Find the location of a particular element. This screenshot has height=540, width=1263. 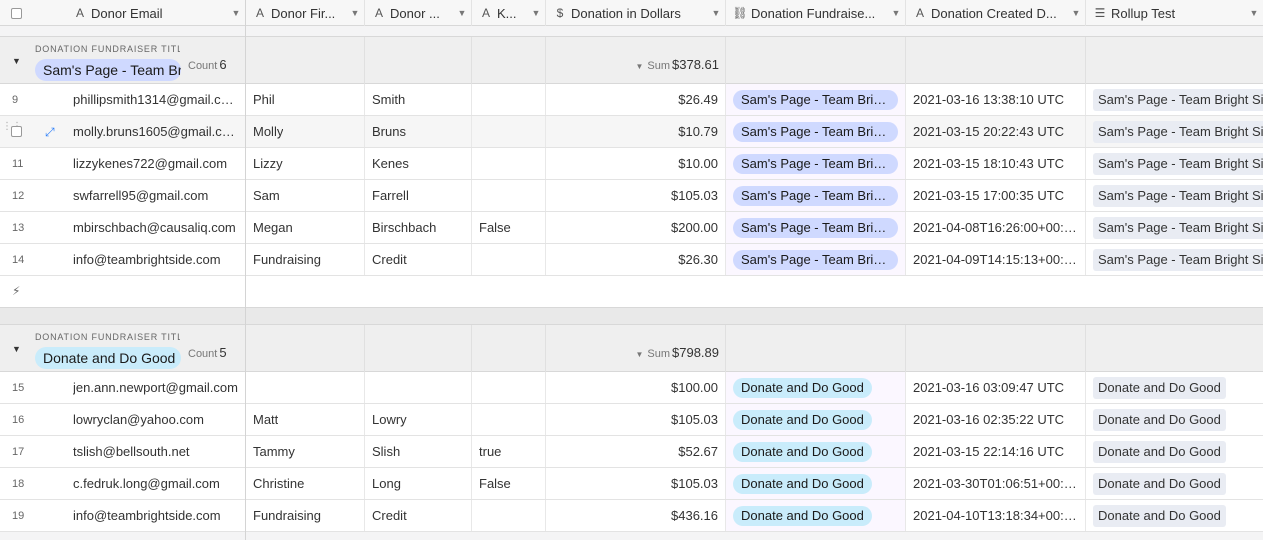

column-header-donation-created: A Donation Created D... ▼ is located at coordinates (996, 13).